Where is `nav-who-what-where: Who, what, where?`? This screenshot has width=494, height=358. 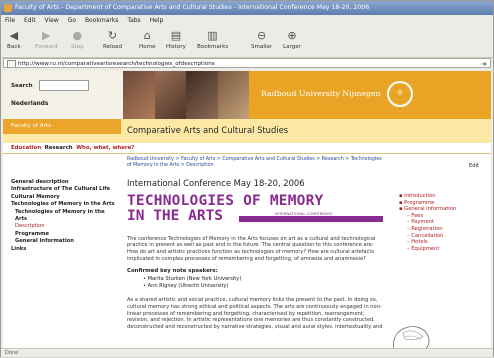
nav-who-what-where: Who, what, where? is located at coordinates (105, 148).